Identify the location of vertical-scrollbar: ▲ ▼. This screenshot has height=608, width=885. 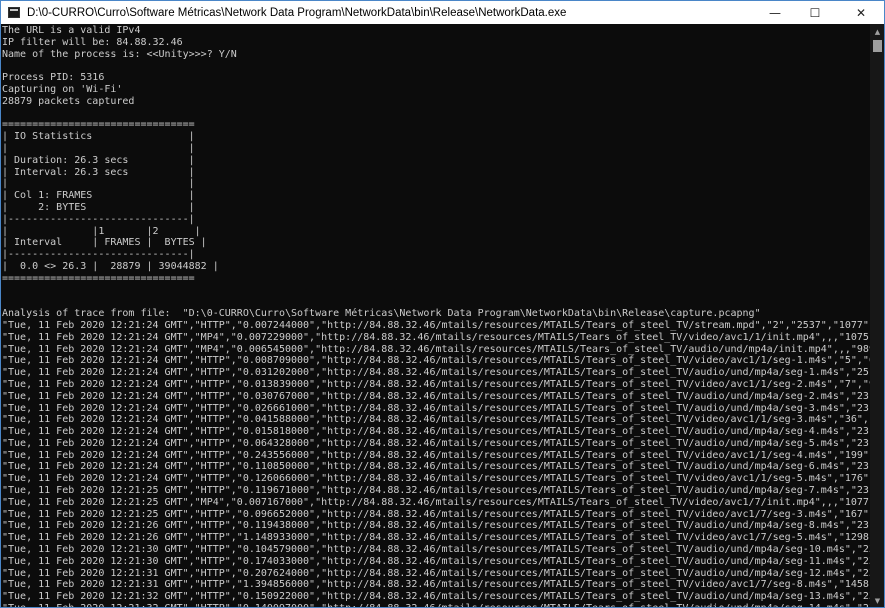
(877, 315).